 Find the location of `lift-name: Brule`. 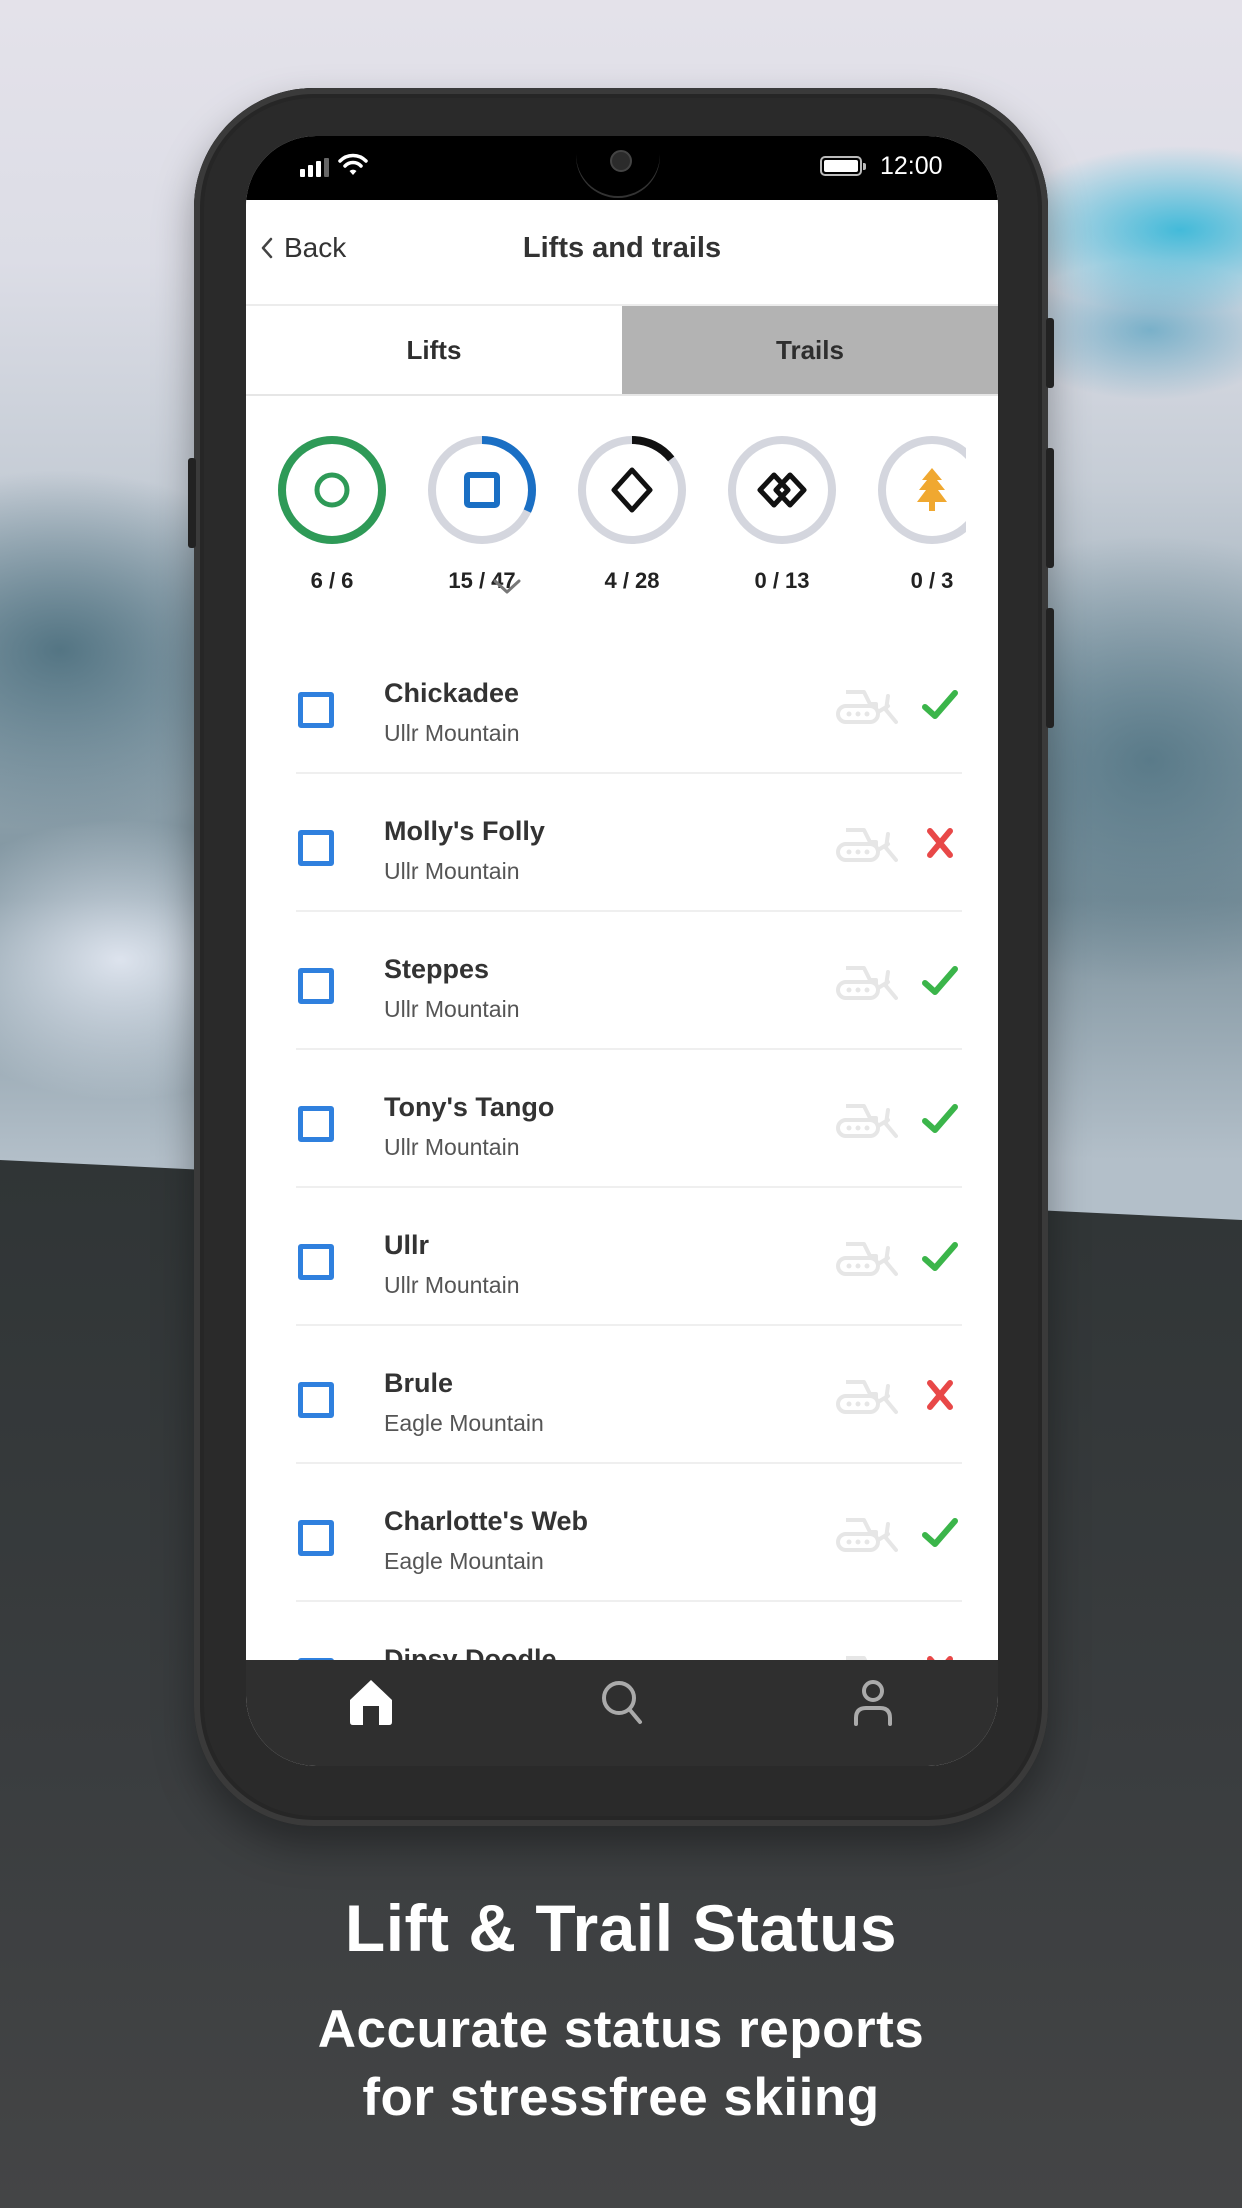

lift-name: Brule is located at coordinates (419, 1383).